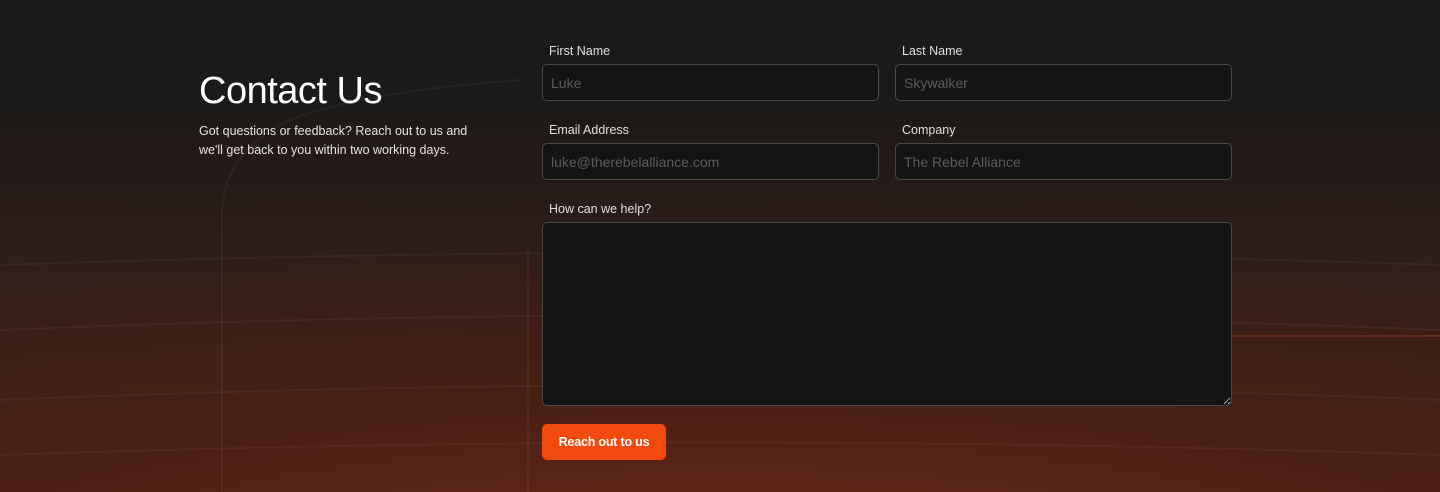 This screenshot has height=492, width=1440. I want to click on message-label: How can we help?, so click(600, 209).